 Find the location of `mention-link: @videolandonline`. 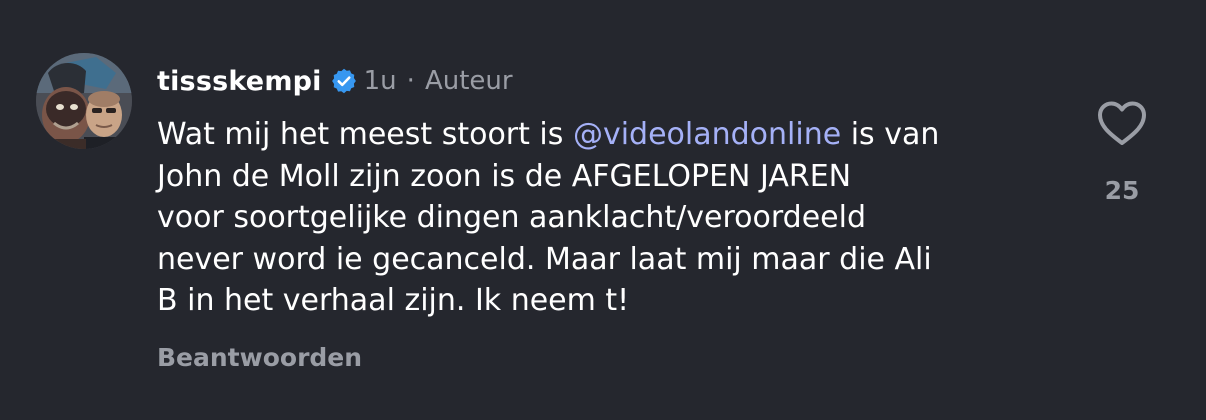

mention-link: @videolandonline is located at coordinates (707, 134).